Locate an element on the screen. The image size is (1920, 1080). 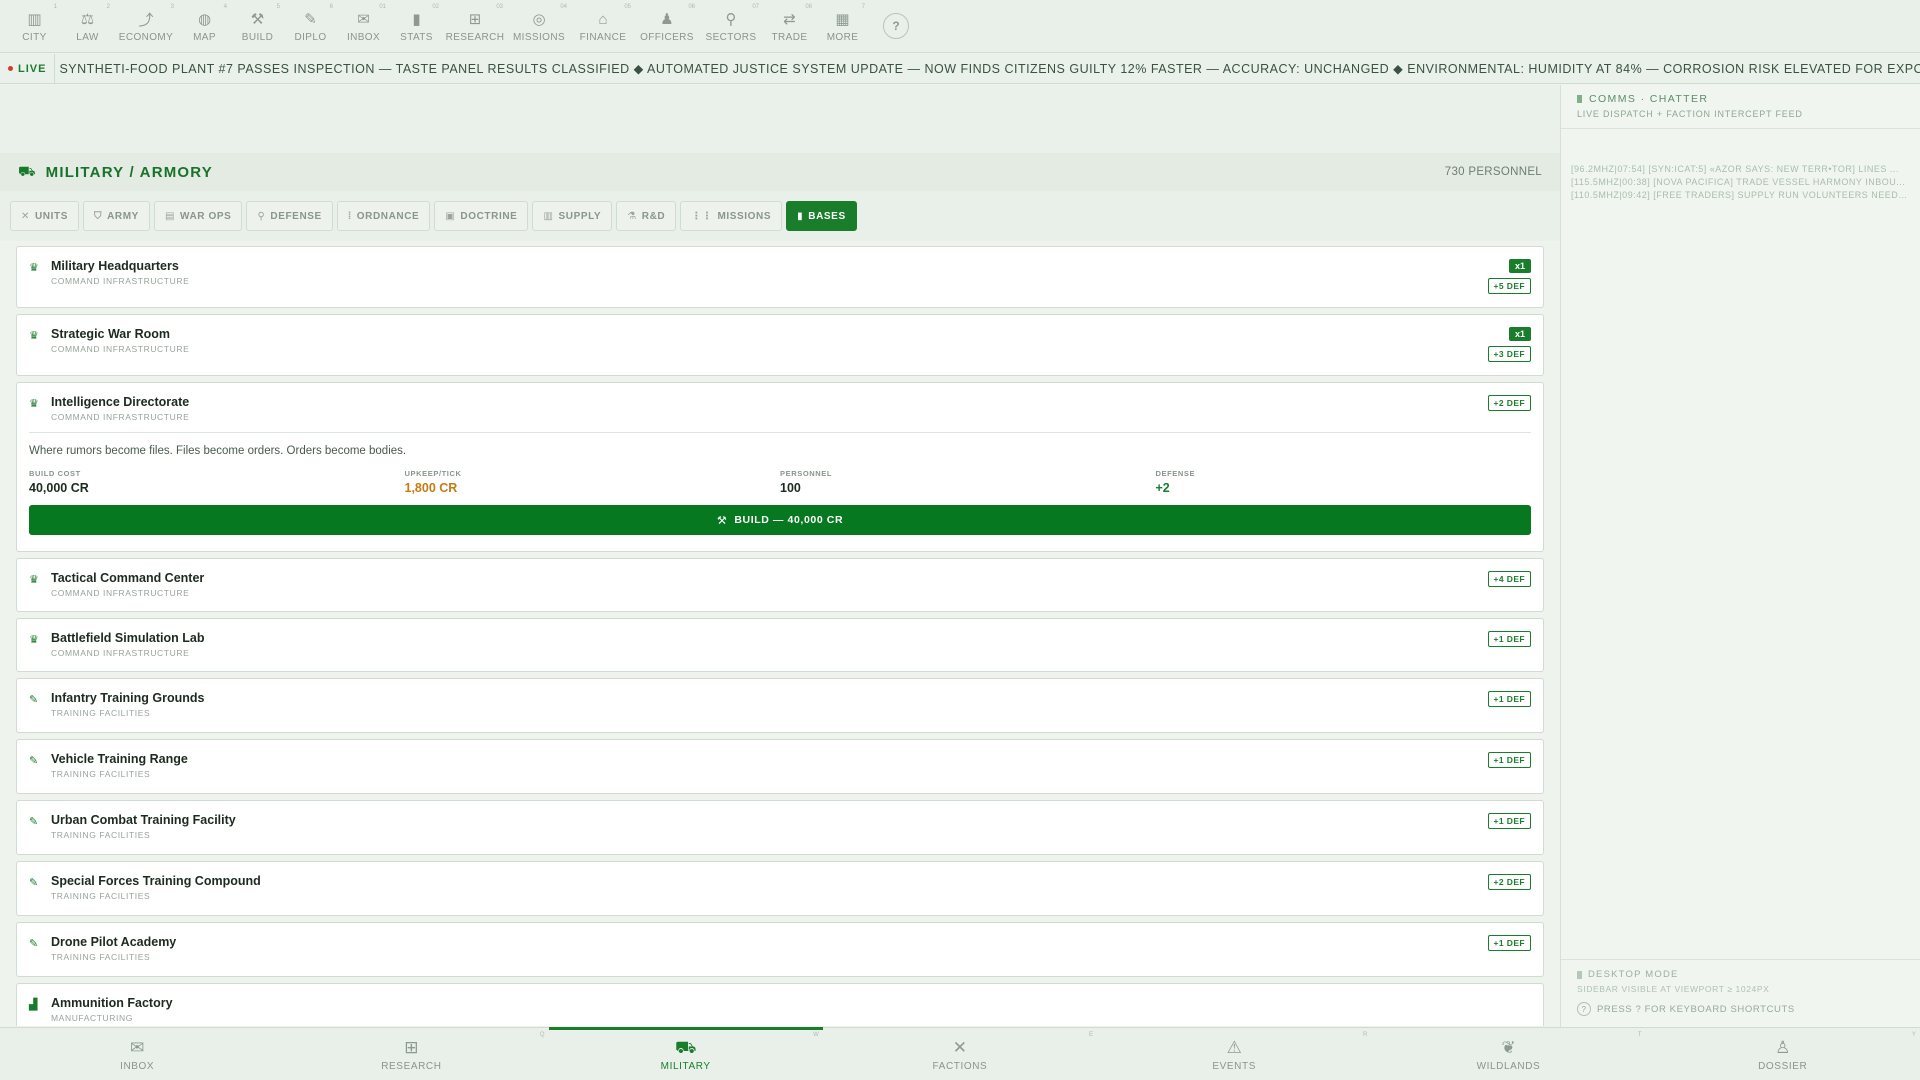
nav-label: LAW is located at coordinates (87, 37).